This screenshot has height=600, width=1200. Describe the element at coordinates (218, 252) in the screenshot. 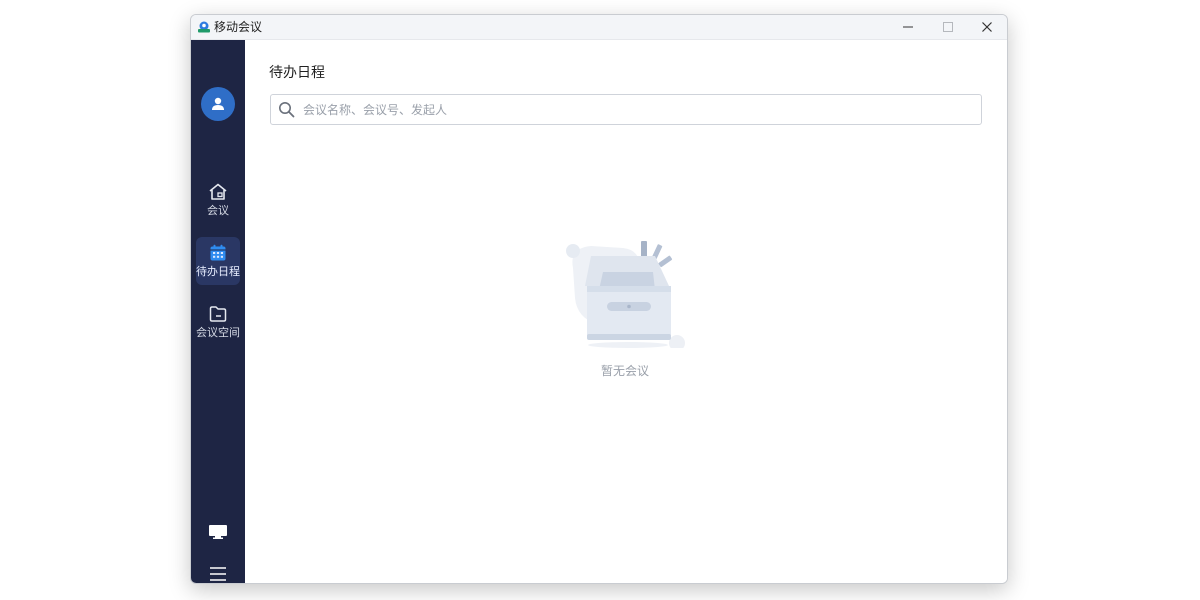

I see `calendar-icon` at that location.